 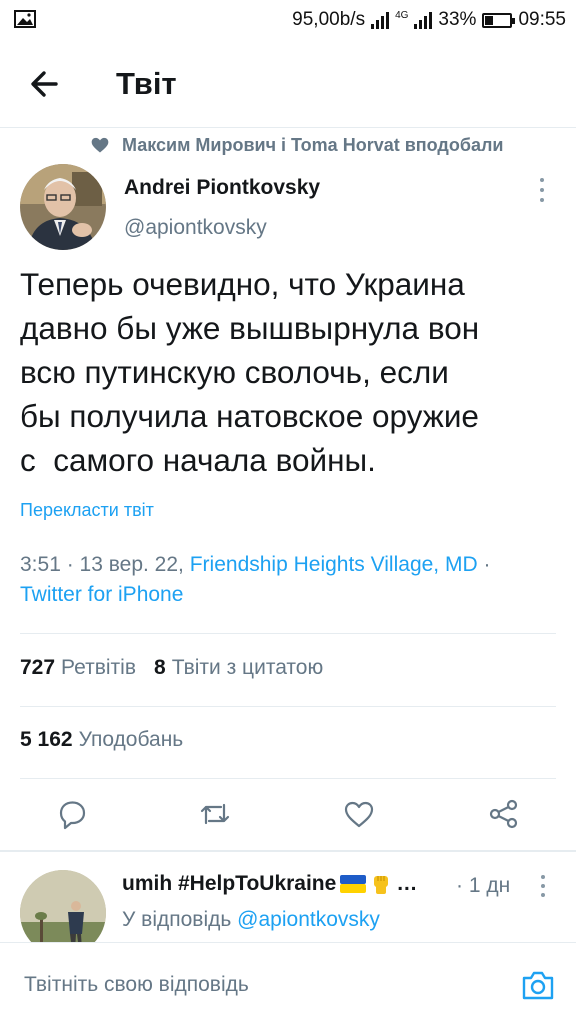 I want to click on author-name: Andrei Piontkovsky, so click(x=222, y=188).